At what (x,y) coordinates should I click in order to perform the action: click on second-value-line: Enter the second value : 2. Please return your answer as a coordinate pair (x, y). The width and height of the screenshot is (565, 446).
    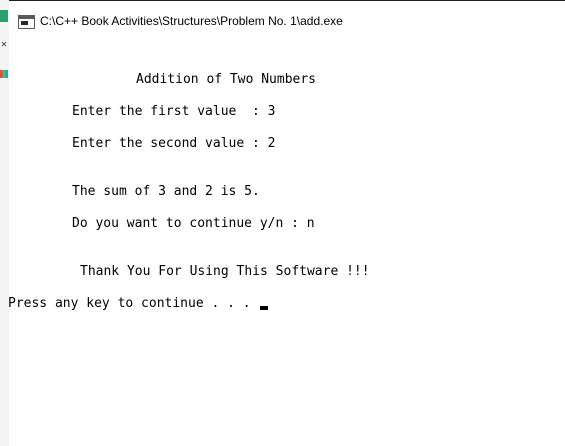
    Looking at the image, I should click on (174, 143).